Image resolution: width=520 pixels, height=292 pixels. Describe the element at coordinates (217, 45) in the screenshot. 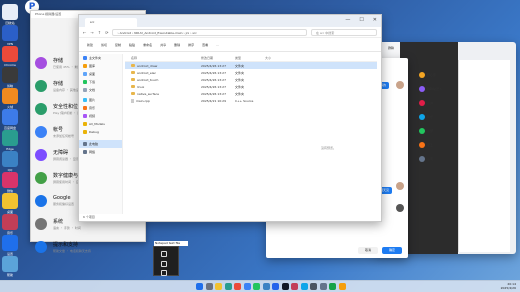

I see `toolbar-button: ···` at that location.